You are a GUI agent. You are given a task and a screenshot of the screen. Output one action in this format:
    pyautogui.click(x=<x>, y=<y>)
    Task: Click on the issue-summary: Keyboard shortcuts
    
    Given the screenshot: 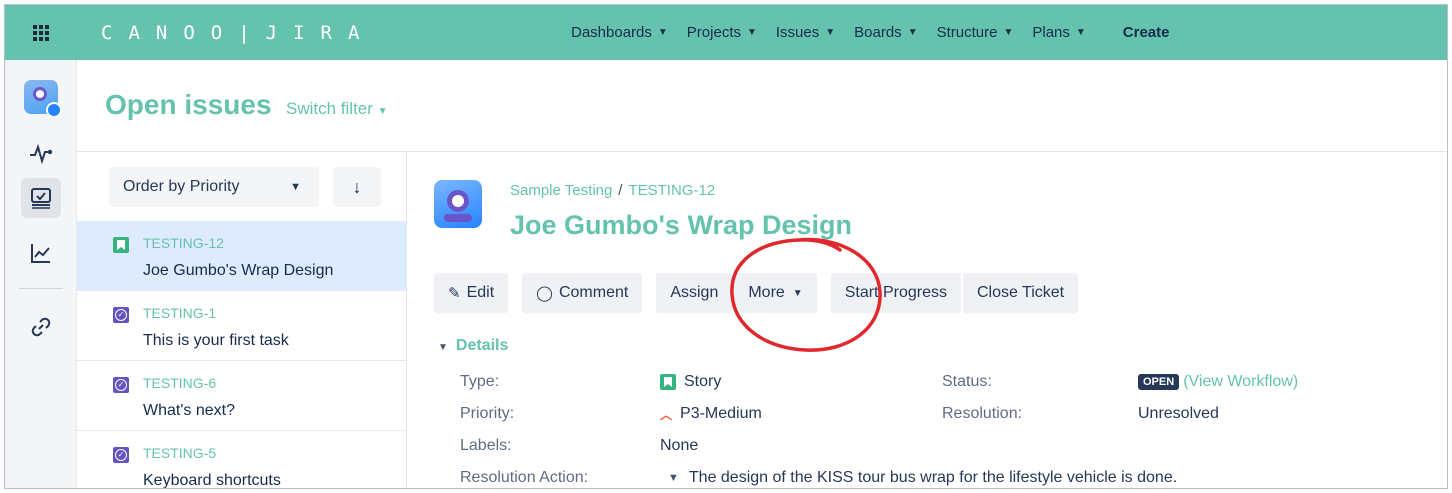 What is the action you would take?
    pyautogui.click(x=212, y=480)
    